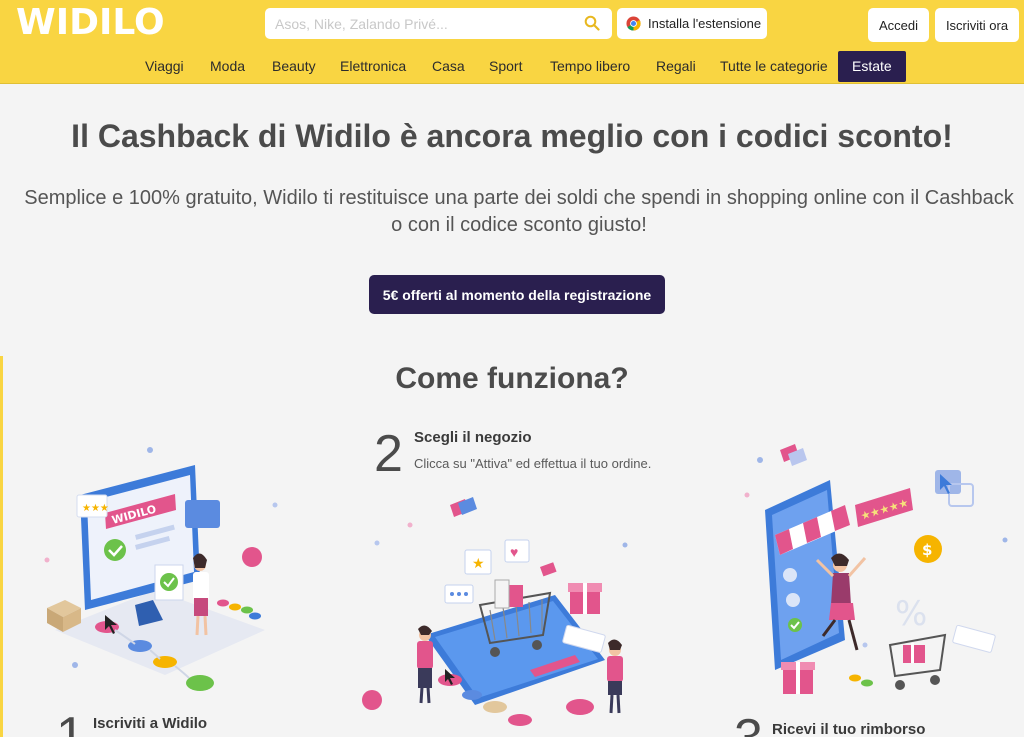  Describe the element at coordinates (294, 66) in the screenshot. I see `nav-item-beauty: Beauty` at that location.